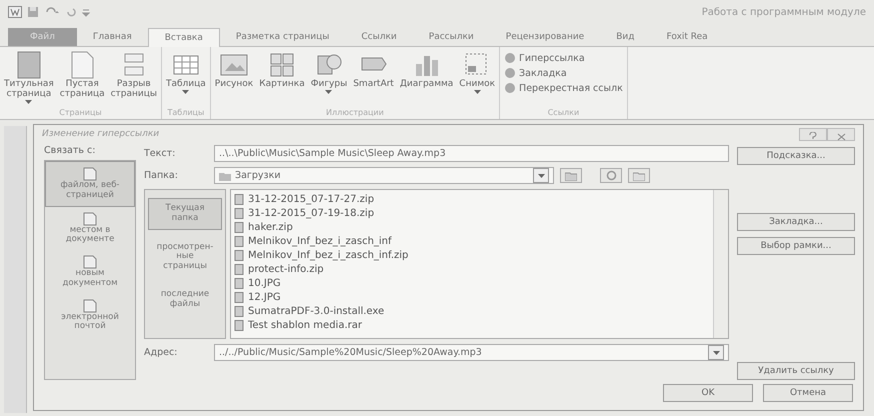  Describe the element at coordinates (355, 113) in the screenshot. I see `group-title: Иллюстрации` at that location.